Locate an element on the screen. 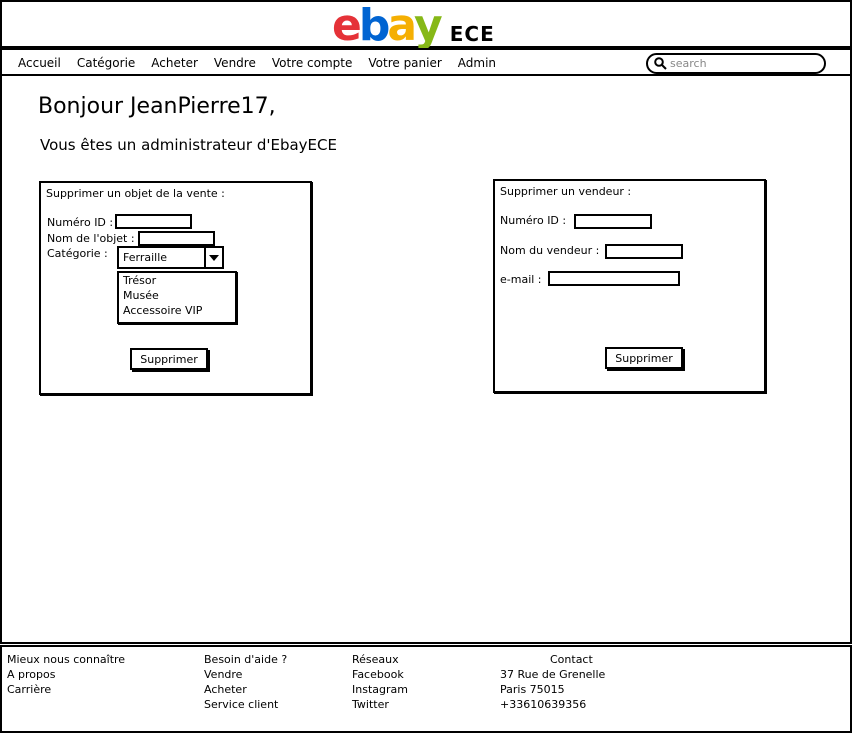 The image size is (854, 734). contact-address: 37 Rue de Grenelle is located at coordinates (553, 674).